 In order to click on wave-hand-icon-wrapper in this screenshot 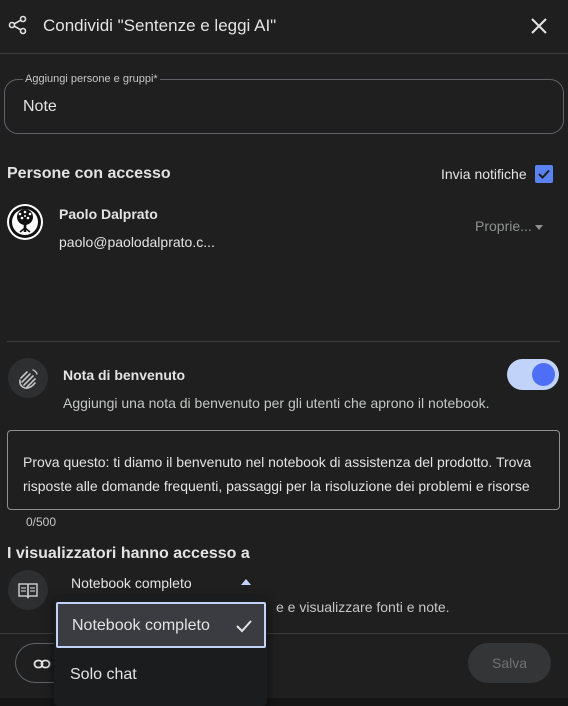, I will do `click(28, 378)`.